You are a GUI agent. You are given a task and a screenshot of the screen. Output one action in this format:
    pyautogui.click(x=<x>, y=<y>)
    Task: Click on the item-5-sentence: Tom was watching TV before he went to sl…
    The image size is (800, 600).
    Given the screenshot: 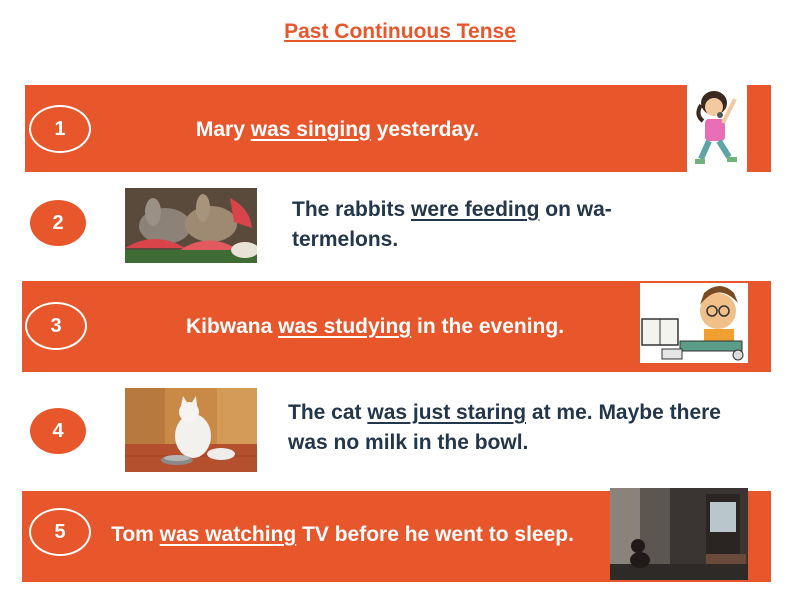 What is the action you would take?
    pyautogui.click(x=342, y=534)
    